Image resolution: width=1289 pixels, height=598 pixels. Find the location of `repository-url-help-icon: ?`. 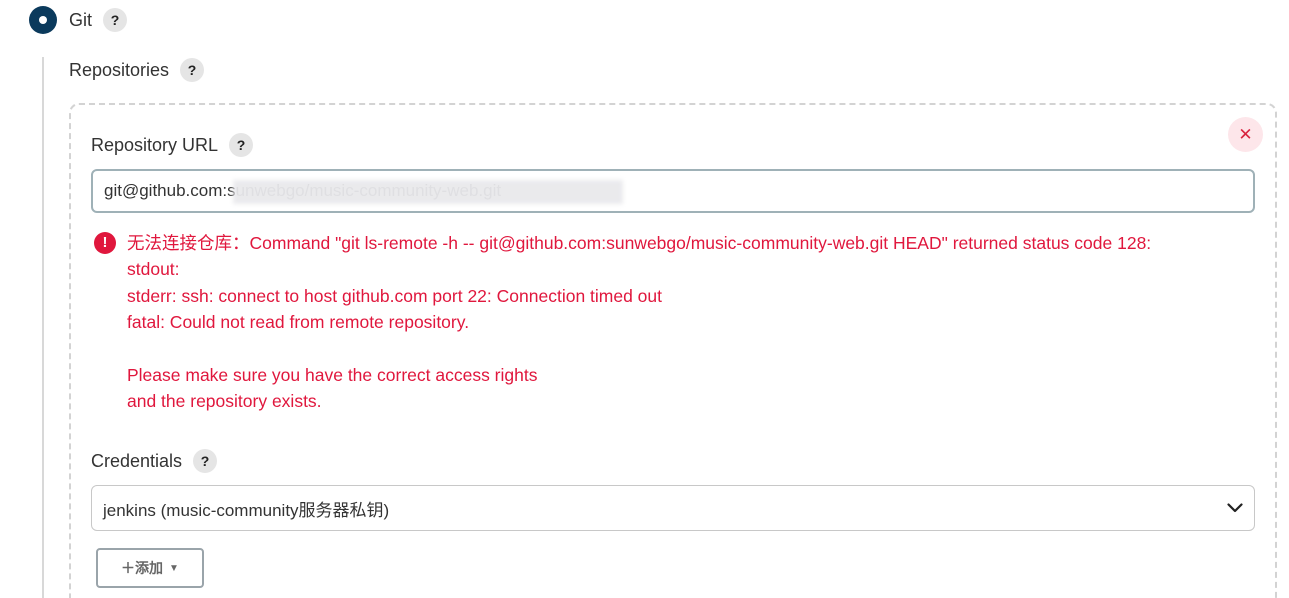

repository-url-help-icon: ? is located at coordinates (241, 145).